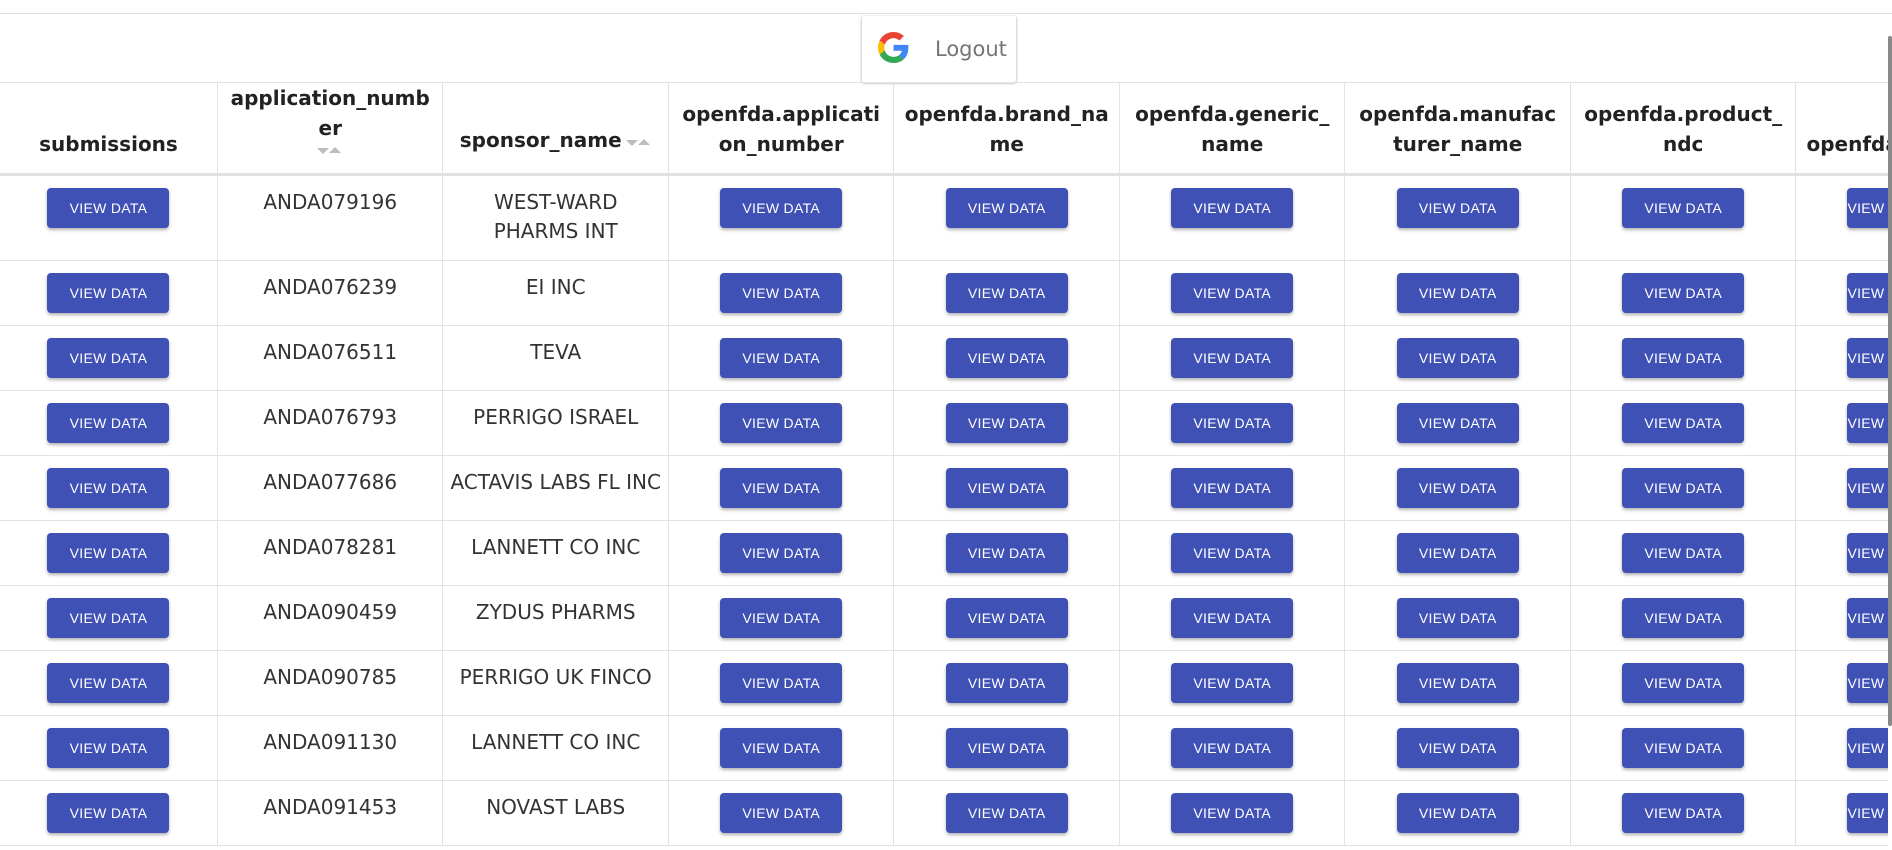 This screenshot has height=850, width=1892. Describe the element at coordinates (939, 49) in the screenshot. I see `google-logout-button: Logout` at that location.